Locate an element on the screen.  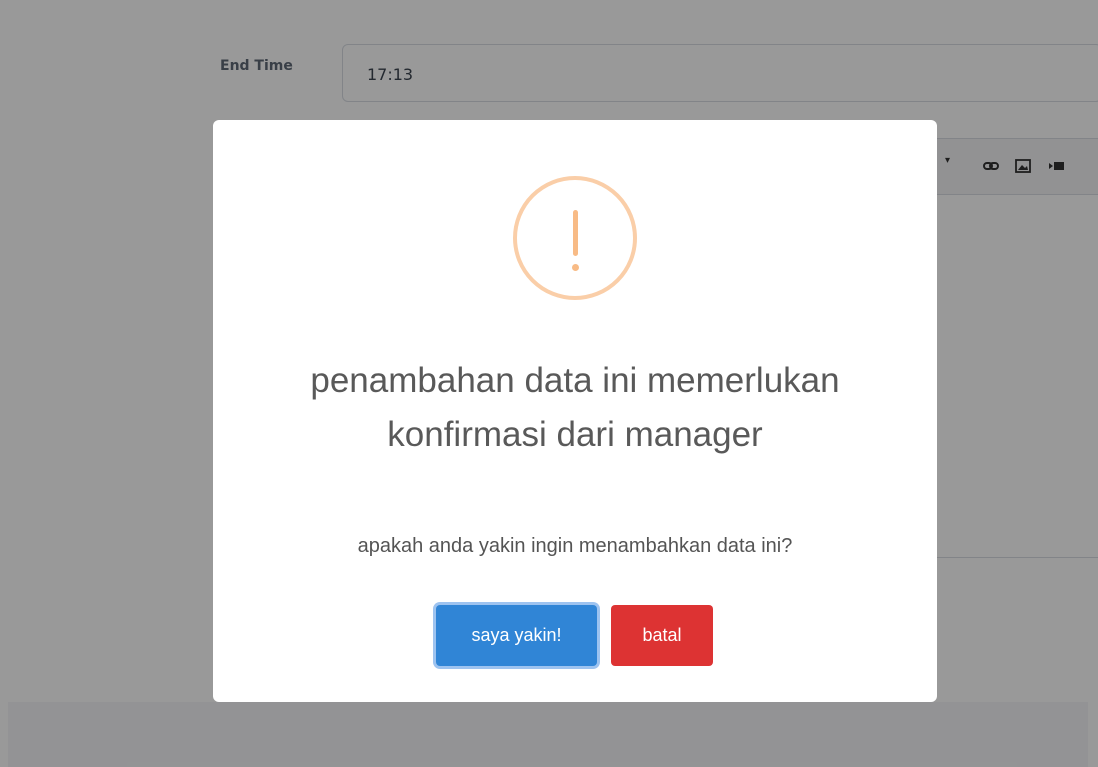
warning-icon is located at coordinates (575, 238).